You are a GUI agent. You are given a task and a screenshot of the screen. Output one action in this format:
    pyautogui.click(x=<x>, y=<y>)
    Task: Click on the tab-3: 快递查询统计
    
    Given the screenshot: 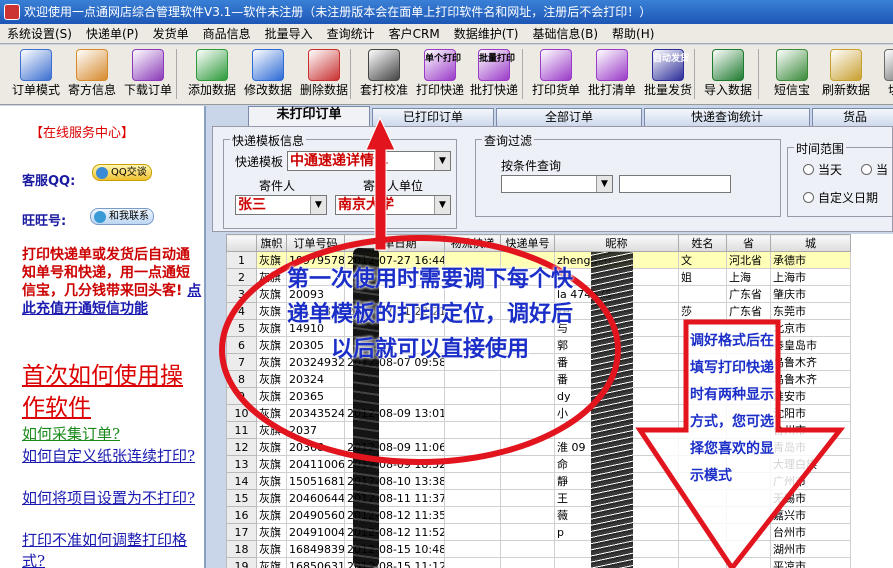 What is the action you would take?
    pyautogui.click(x=727, y=117)
    